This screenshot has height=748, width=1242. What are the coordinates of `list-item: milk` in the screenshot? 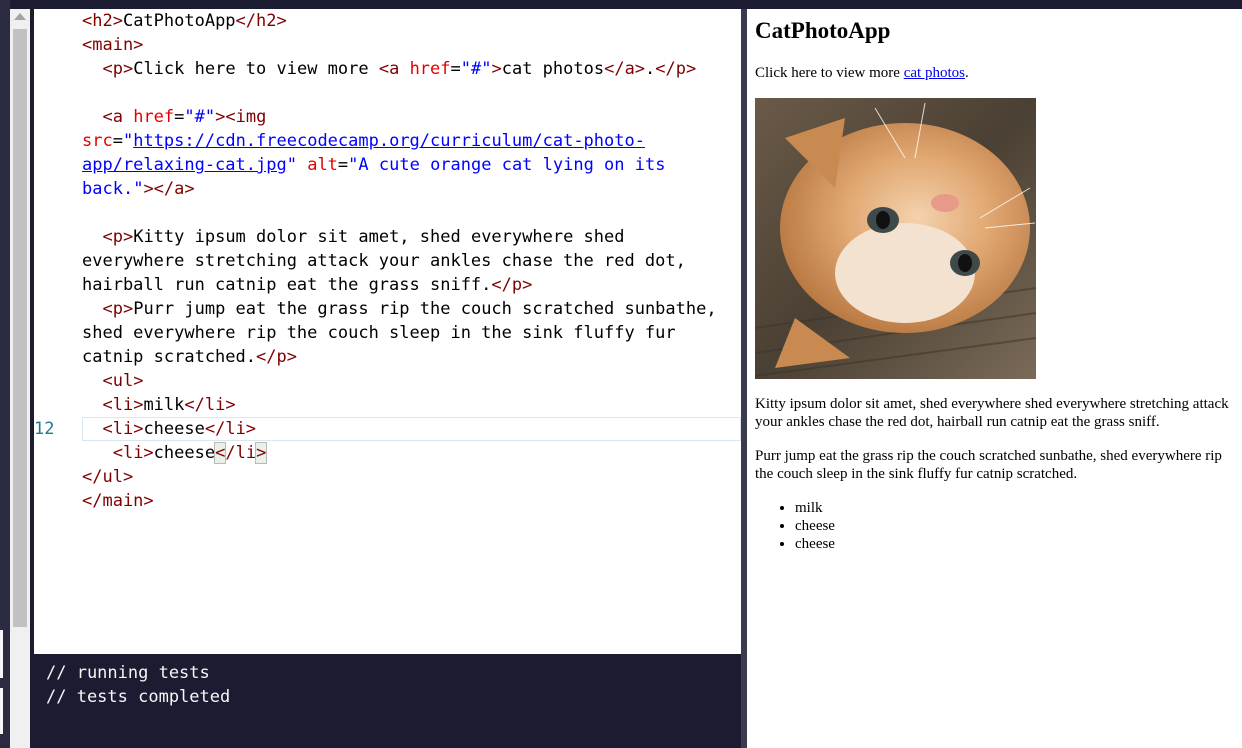 It's located at (815, 508).